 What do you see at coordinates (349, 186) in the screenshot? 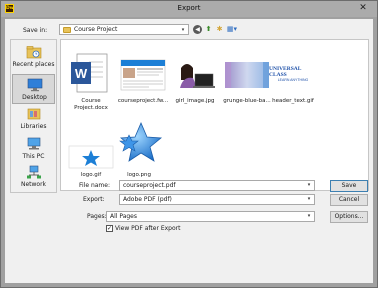
I see `save-button: Save` at bounding box center [349, 186].